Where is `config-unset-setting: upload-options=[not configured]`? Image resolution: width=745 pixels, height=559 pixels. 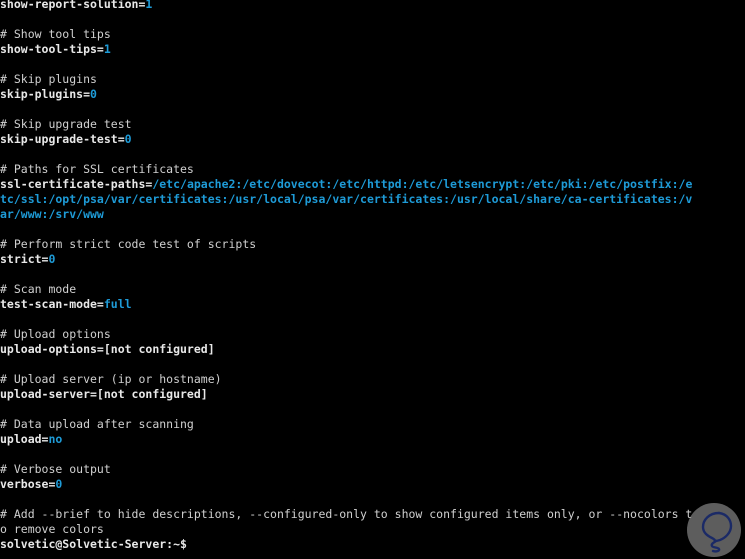 config-unset-setting: upload-options=[not configured] is located at coordinates (107, 349).